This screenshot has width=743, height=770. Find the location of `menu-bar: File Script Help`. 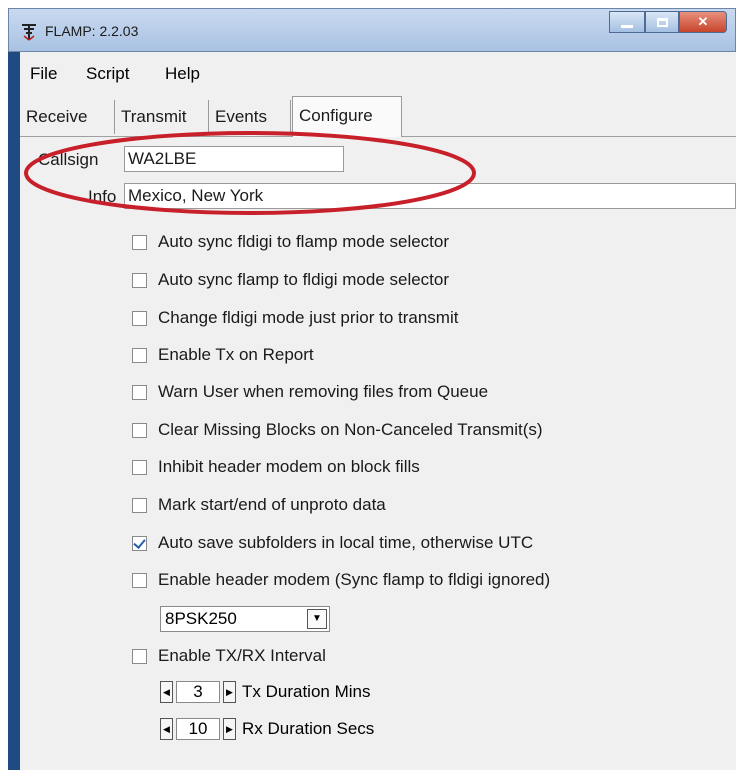

menu-bar: File Script Help is located at coordinates (378, 74).